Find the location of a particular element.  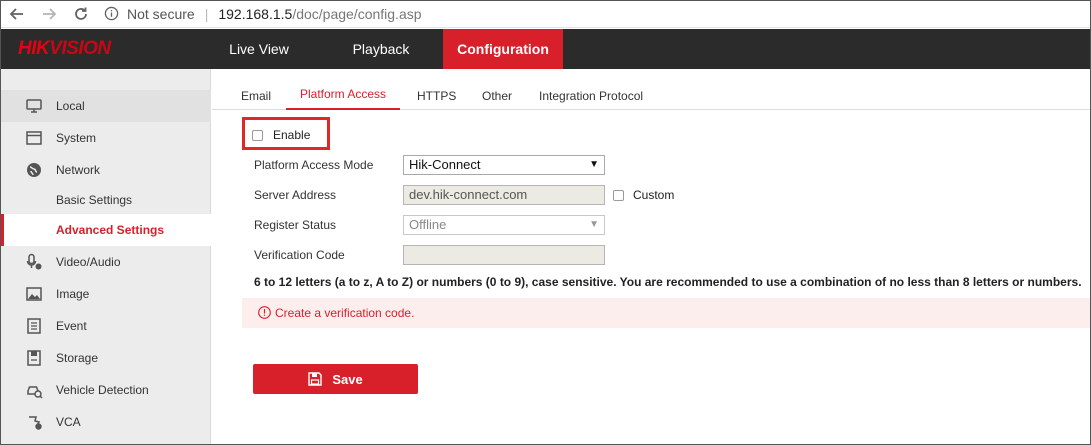

platform-access-mode-select: Hik-Connect ▼ is located at coordinates (504, 165).